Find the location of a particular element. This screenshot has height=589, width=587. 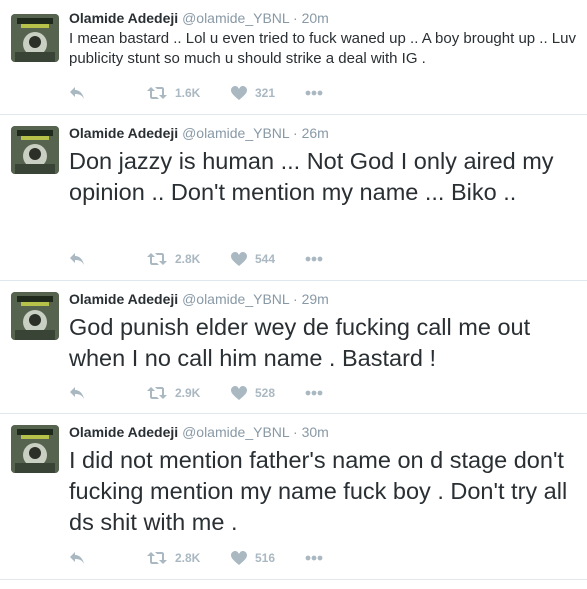

action-bar: 1.6K 321 is located at coordinates (196, 93).